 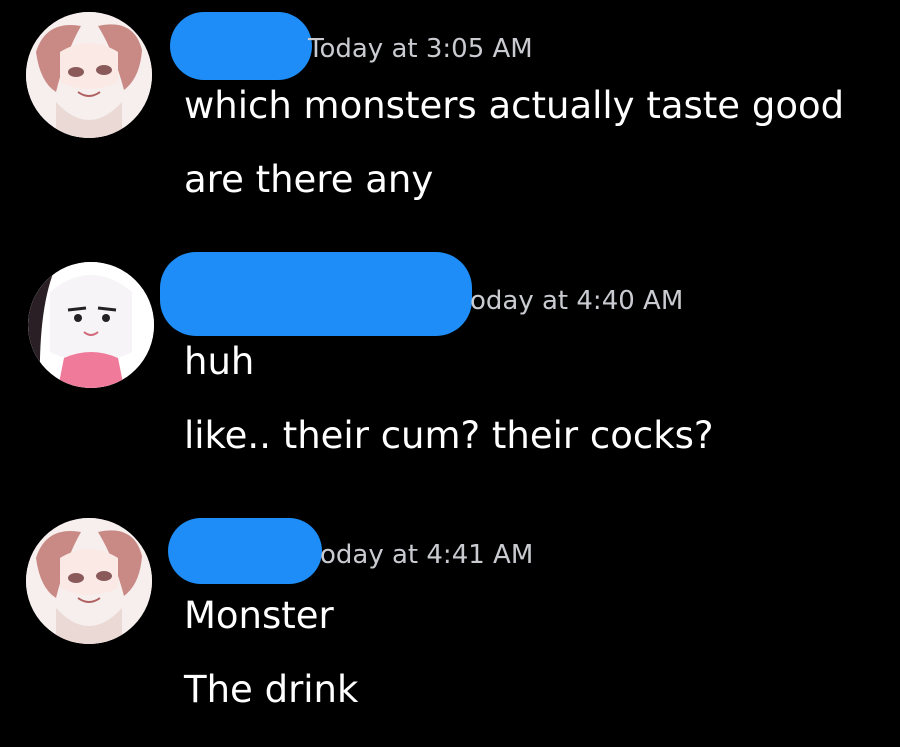 I want to click on message-text: Monster, so click(x=259, y=615).